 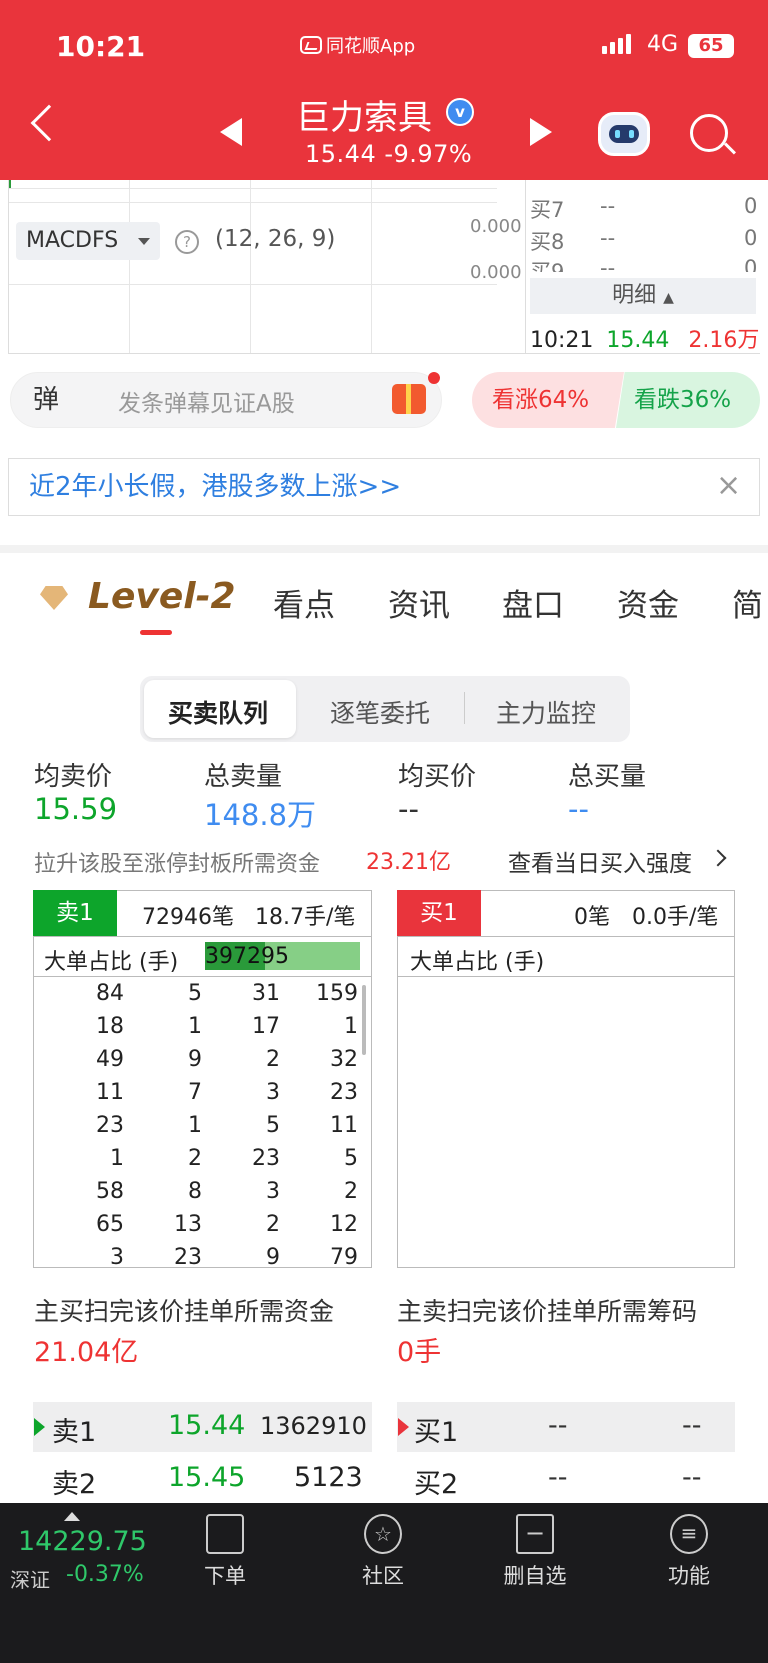 I want to click on queue-cell: 8, so click(x=195, y=1191).